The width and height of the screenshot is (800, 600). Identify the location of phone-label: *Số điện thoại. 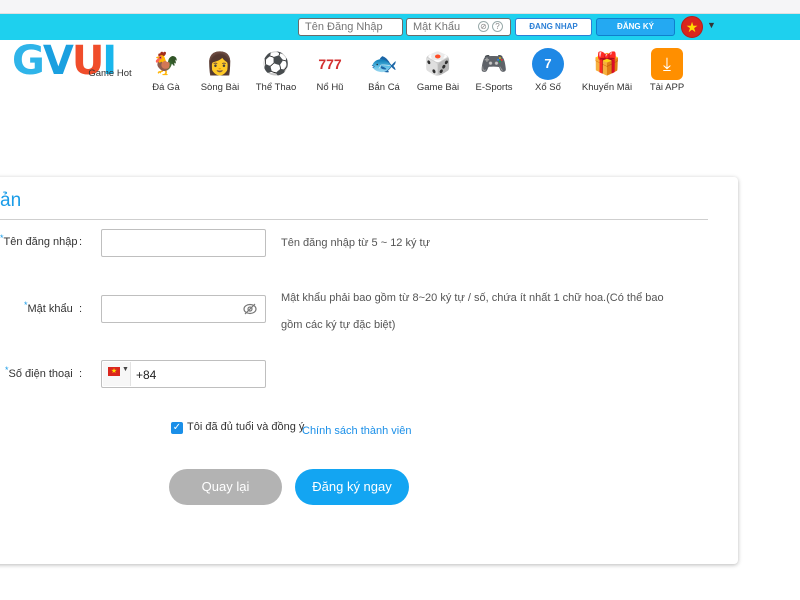
(39, 372).